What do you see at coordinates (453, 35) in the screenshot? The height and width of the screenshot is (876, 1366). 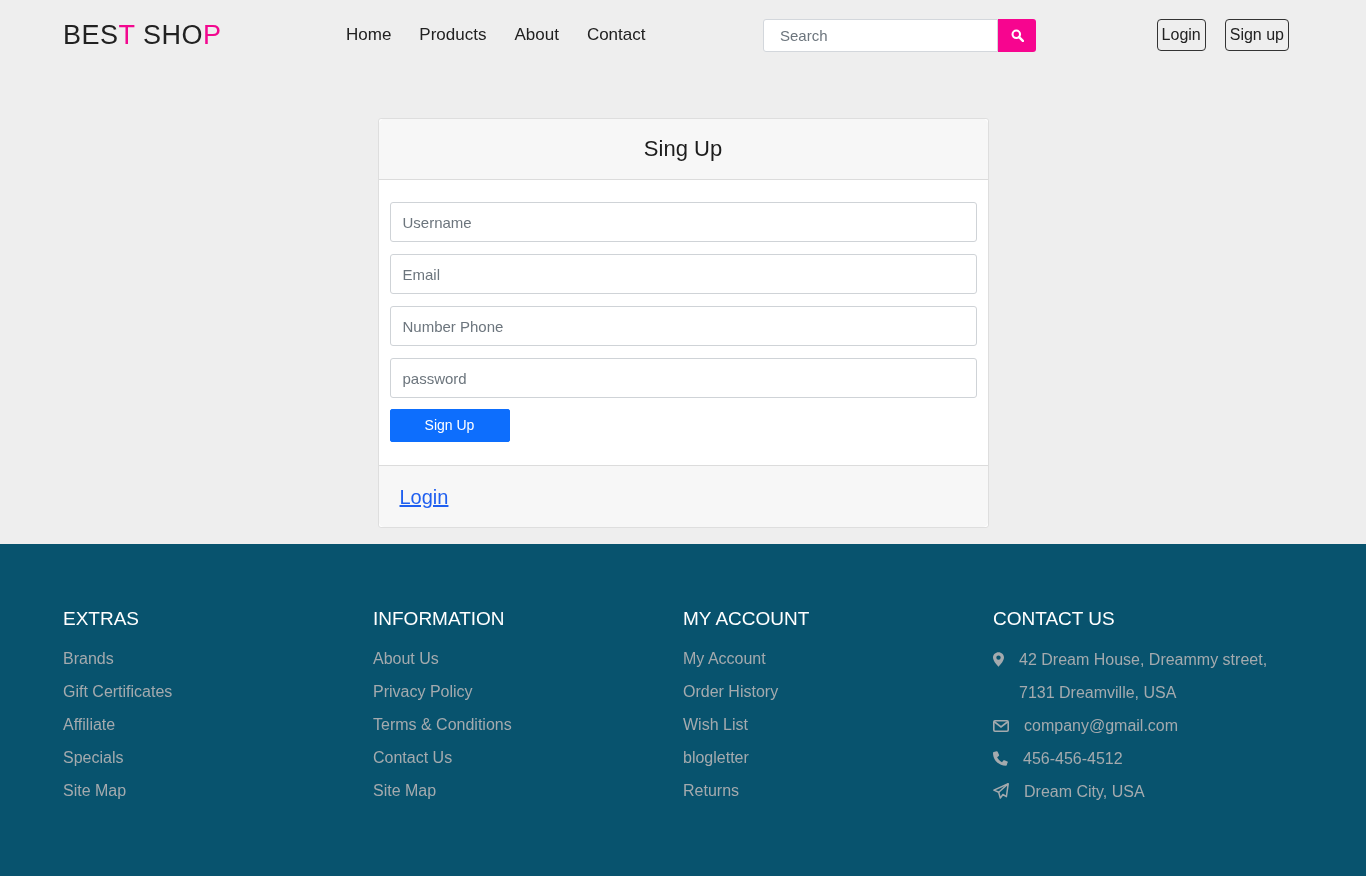 I see `nav-link-item: Products` at bounding box center [453, 35].